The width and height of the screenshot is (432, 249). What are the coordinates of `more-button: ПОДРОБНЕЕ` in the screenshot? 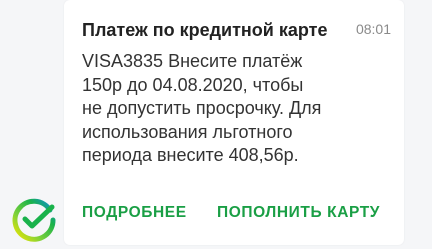 It's located at (134, 213).